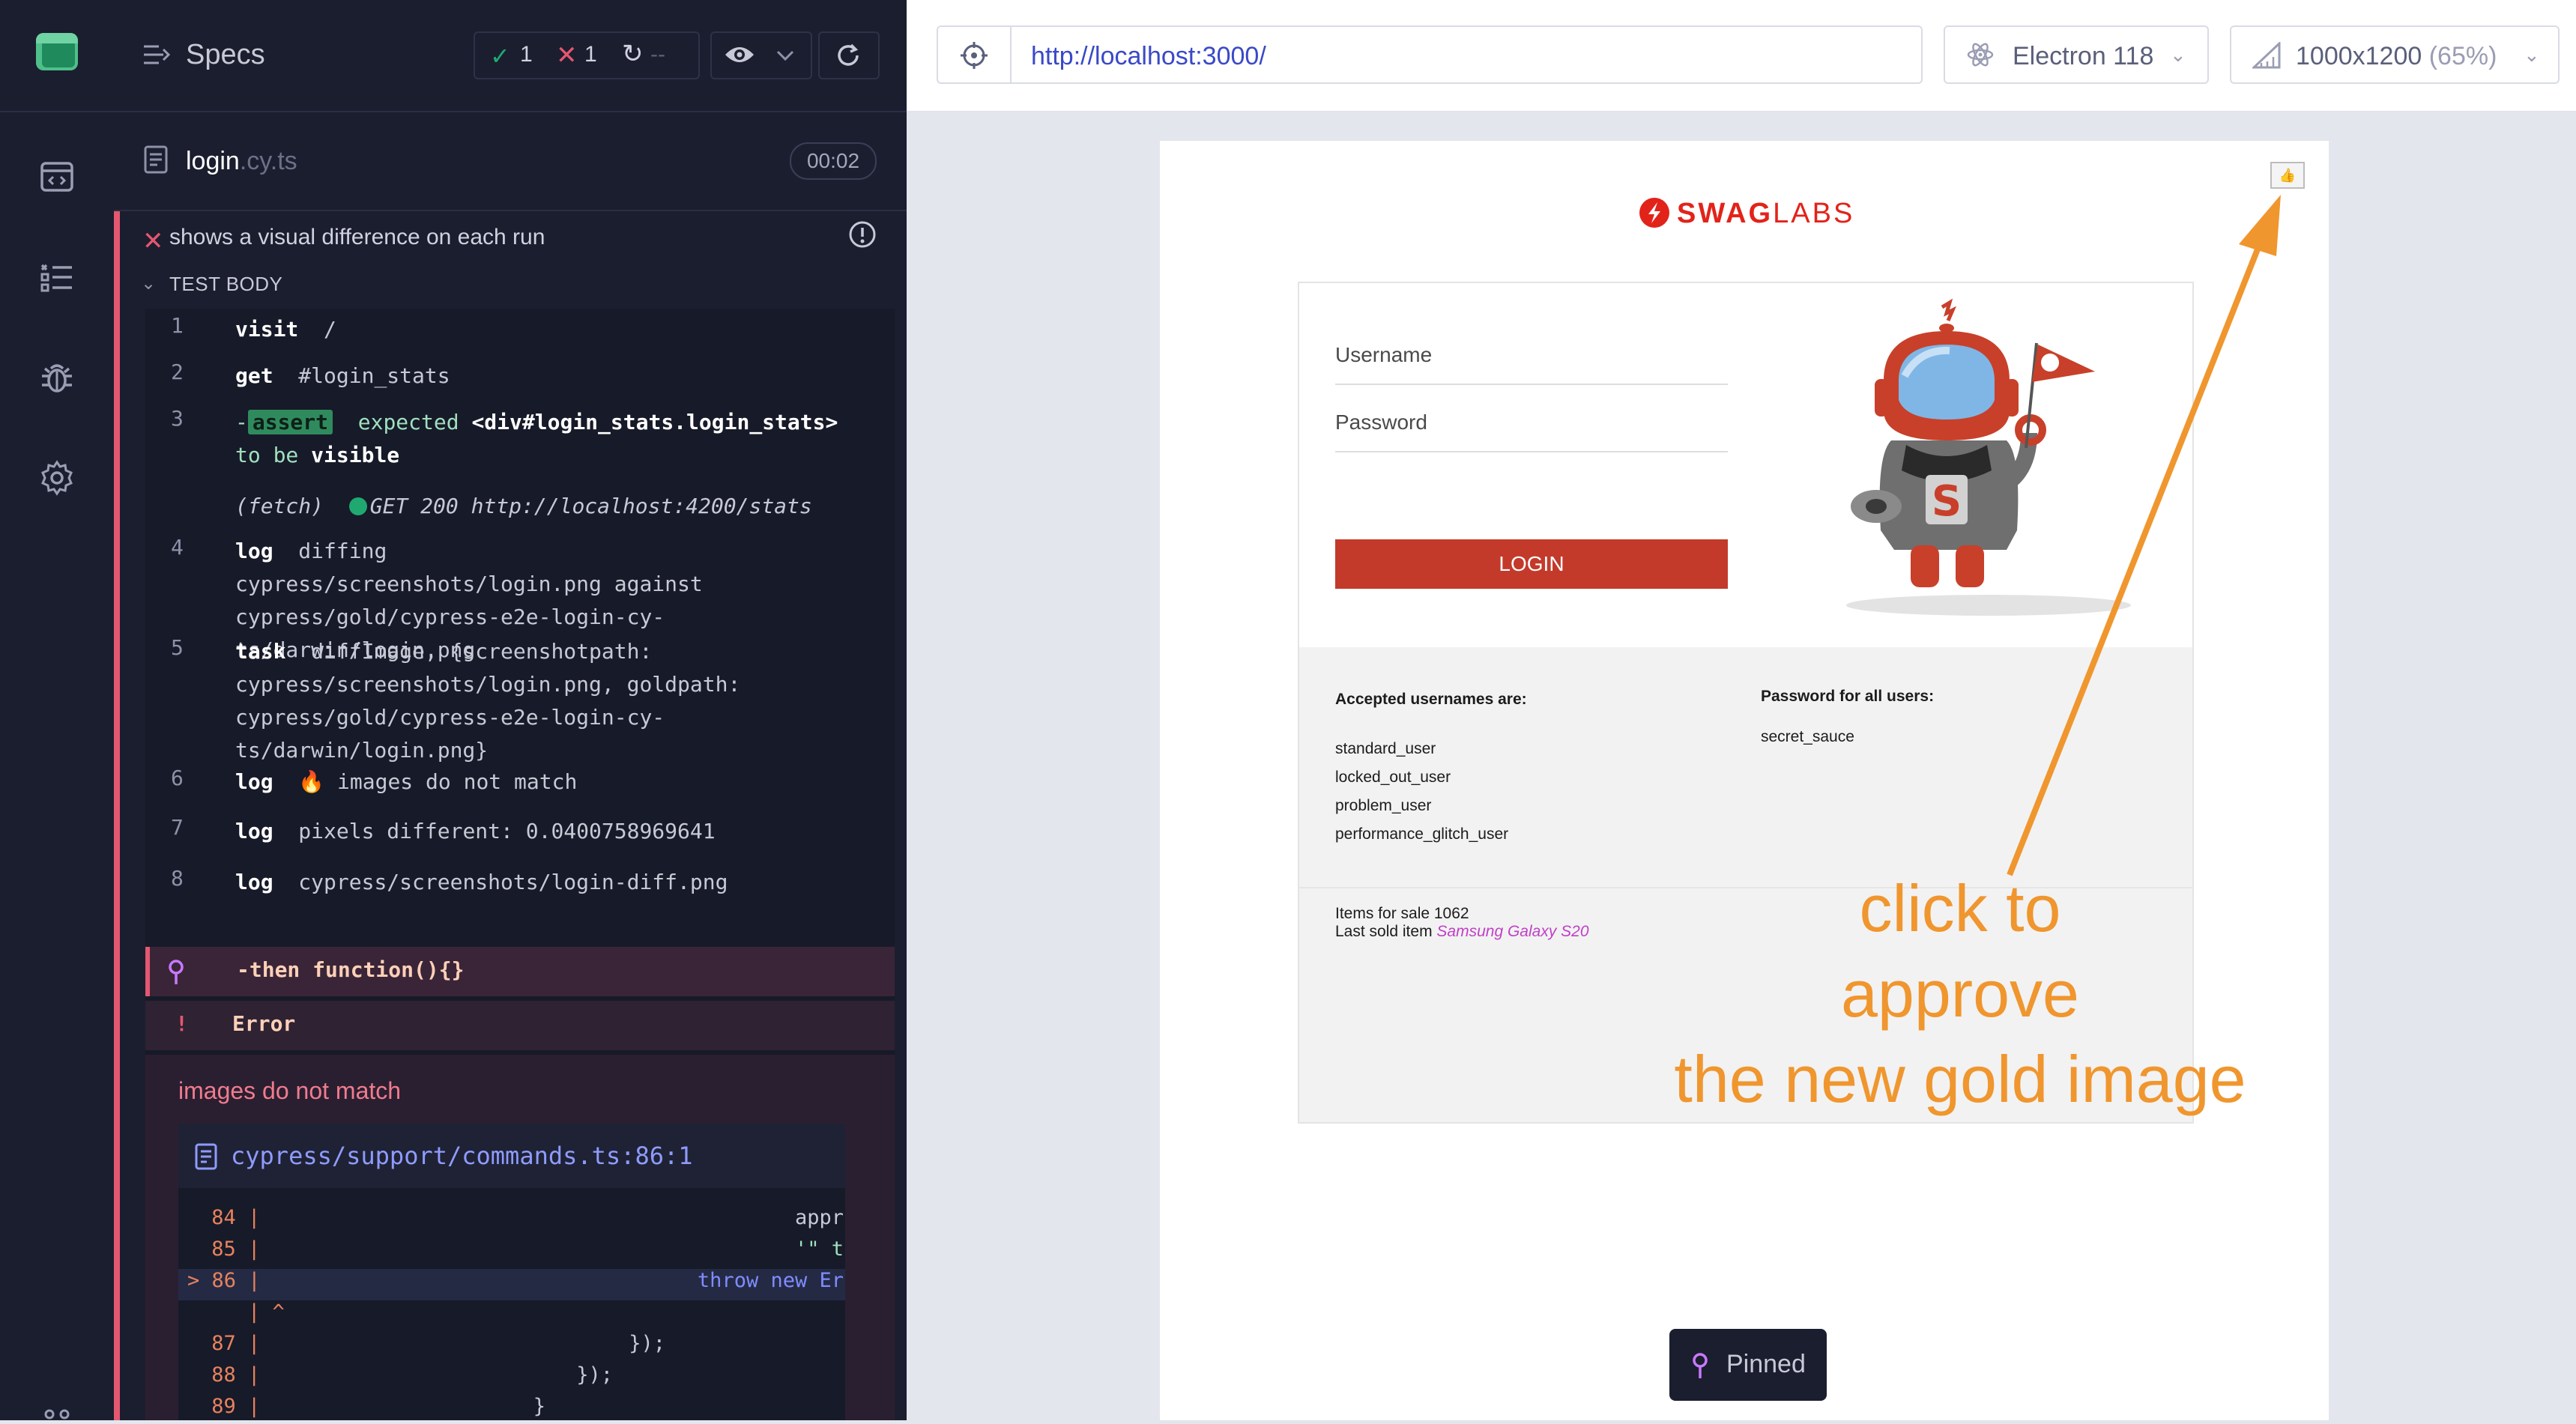 This screenshot has width=2576, height=1424. Describe the element at coordinates (520, 972) in the screenshot. I see `then-command-row: -then function(){}` at that location.